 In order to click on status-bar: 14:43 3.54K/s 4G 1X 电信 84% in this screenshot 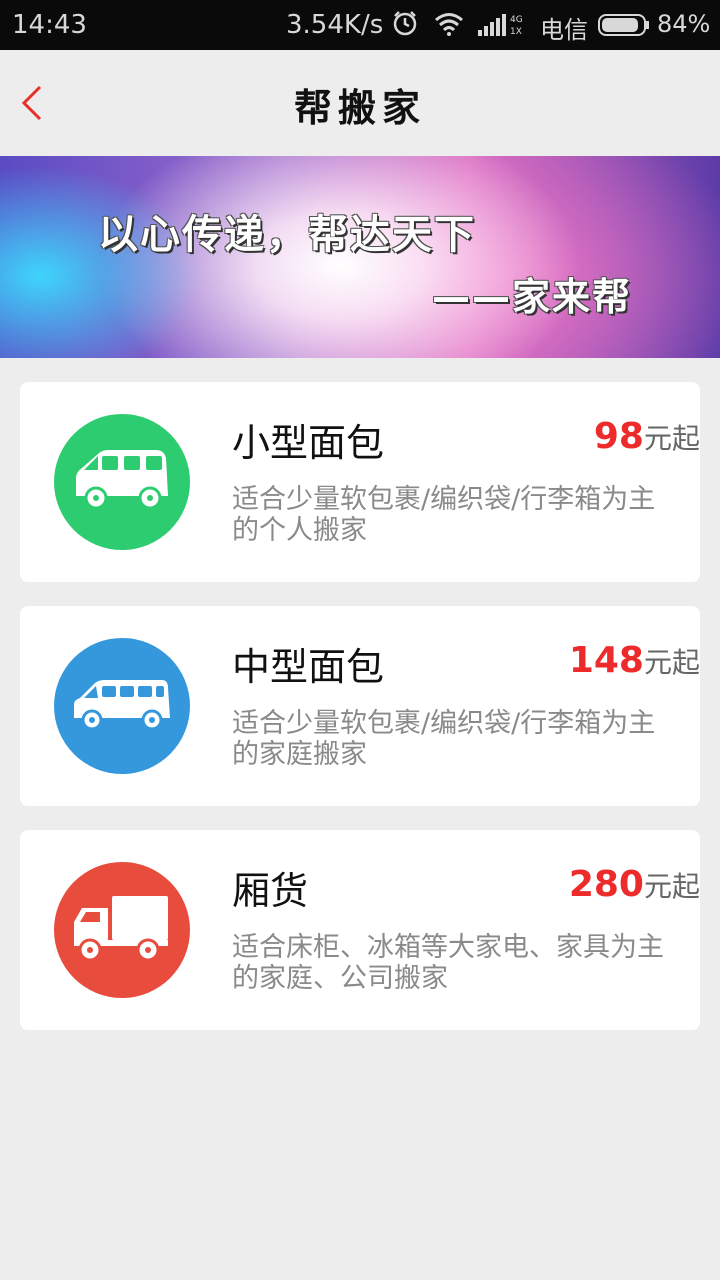, I will do `click(360, 25)`.